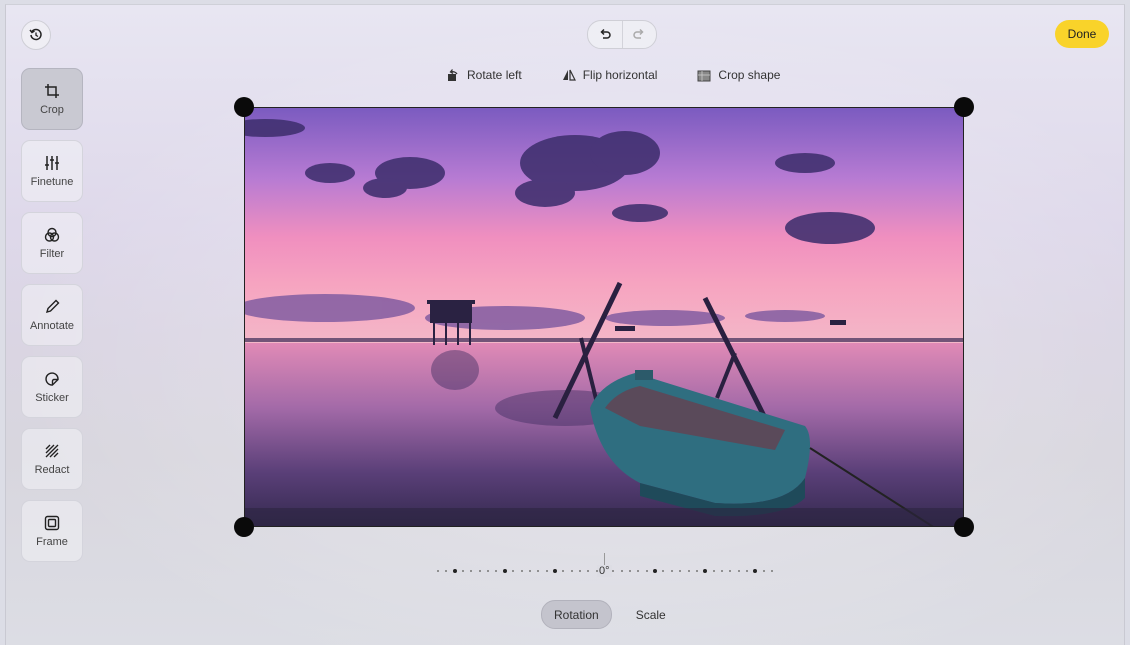 The width and height of the screenshot is (1130, 645). I want to click on tool-finetune-label: Finetune, so click(52, 181).